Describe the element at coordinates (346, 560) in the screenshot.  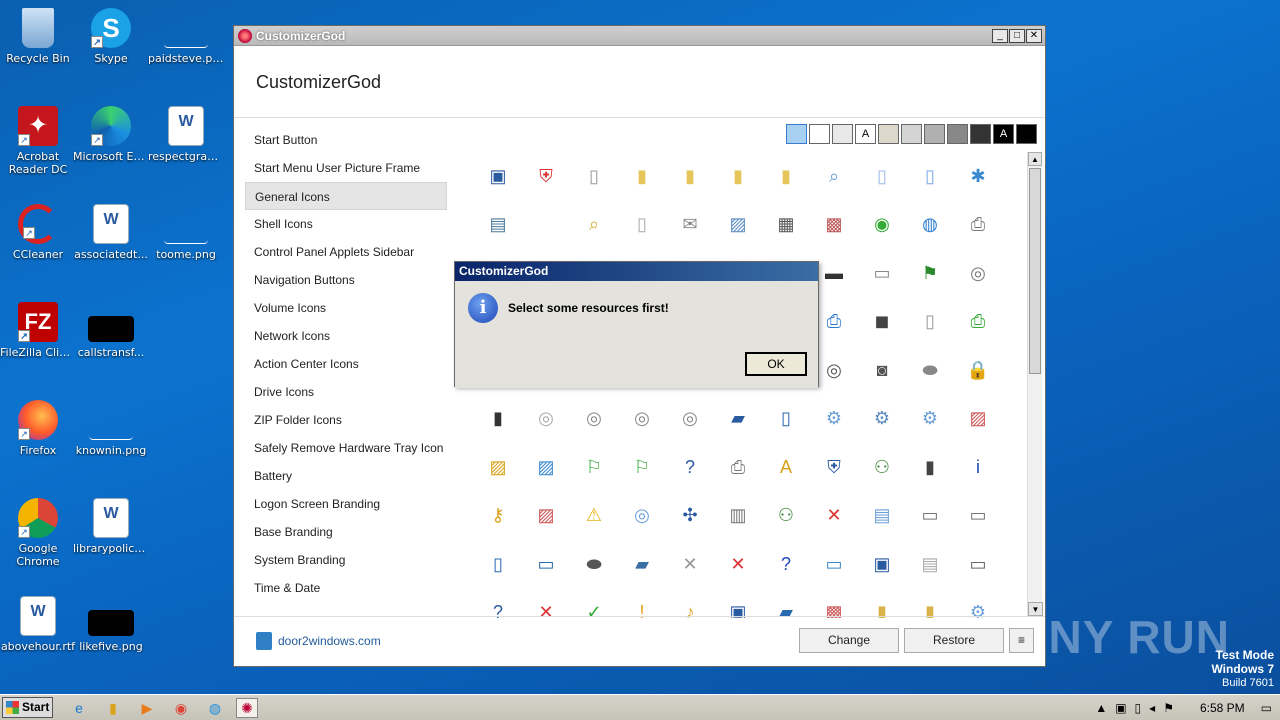
I see `sidebar-item: System Branding` at that location.